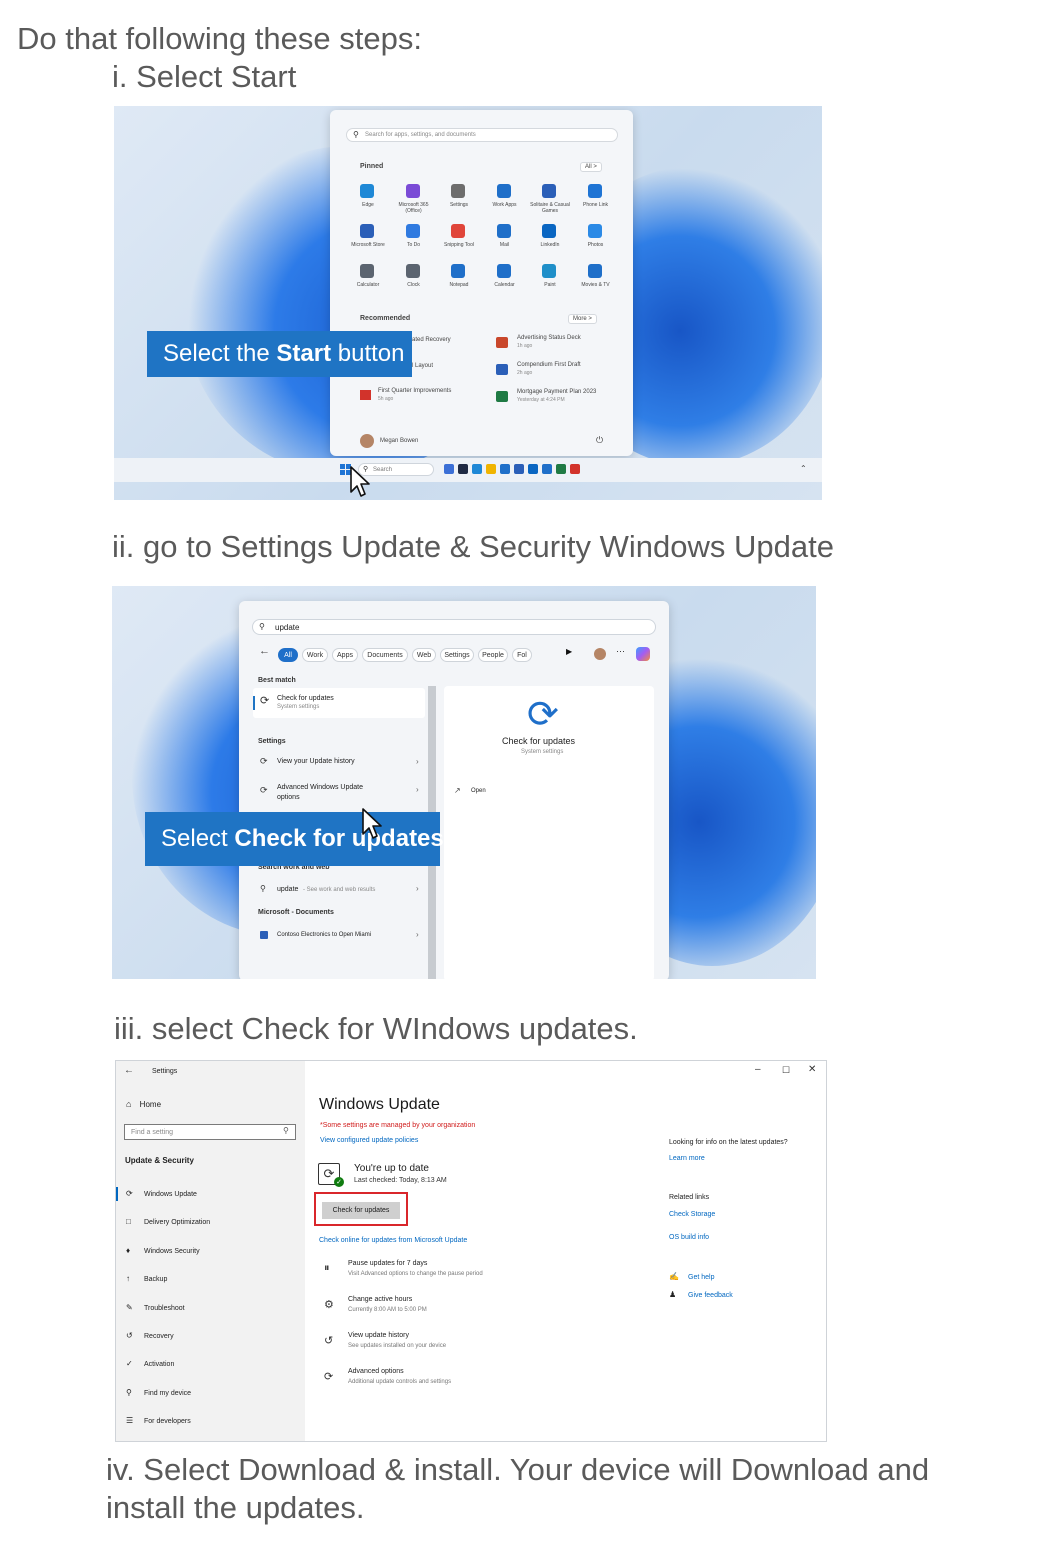  What do you see at coordinates (368, 202) in the screenshot?
I see `pinned-app: Edge` at bounding box center [368, 202].